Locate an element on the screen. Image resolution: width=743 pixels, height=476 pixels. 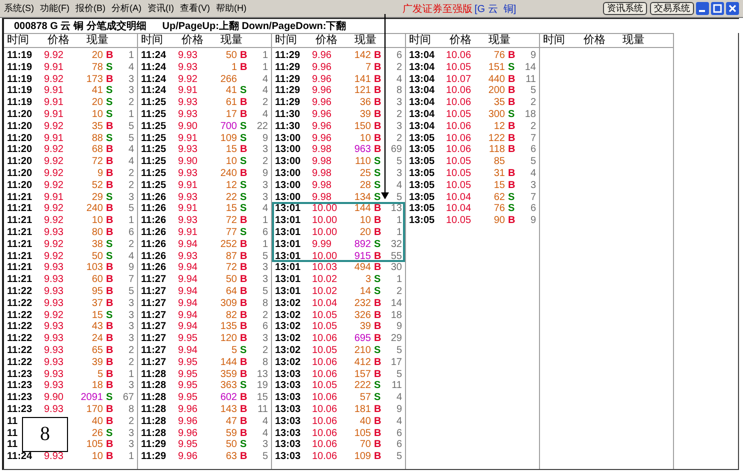
volume-cell-text: 41 is located at coordinates (231, 91).